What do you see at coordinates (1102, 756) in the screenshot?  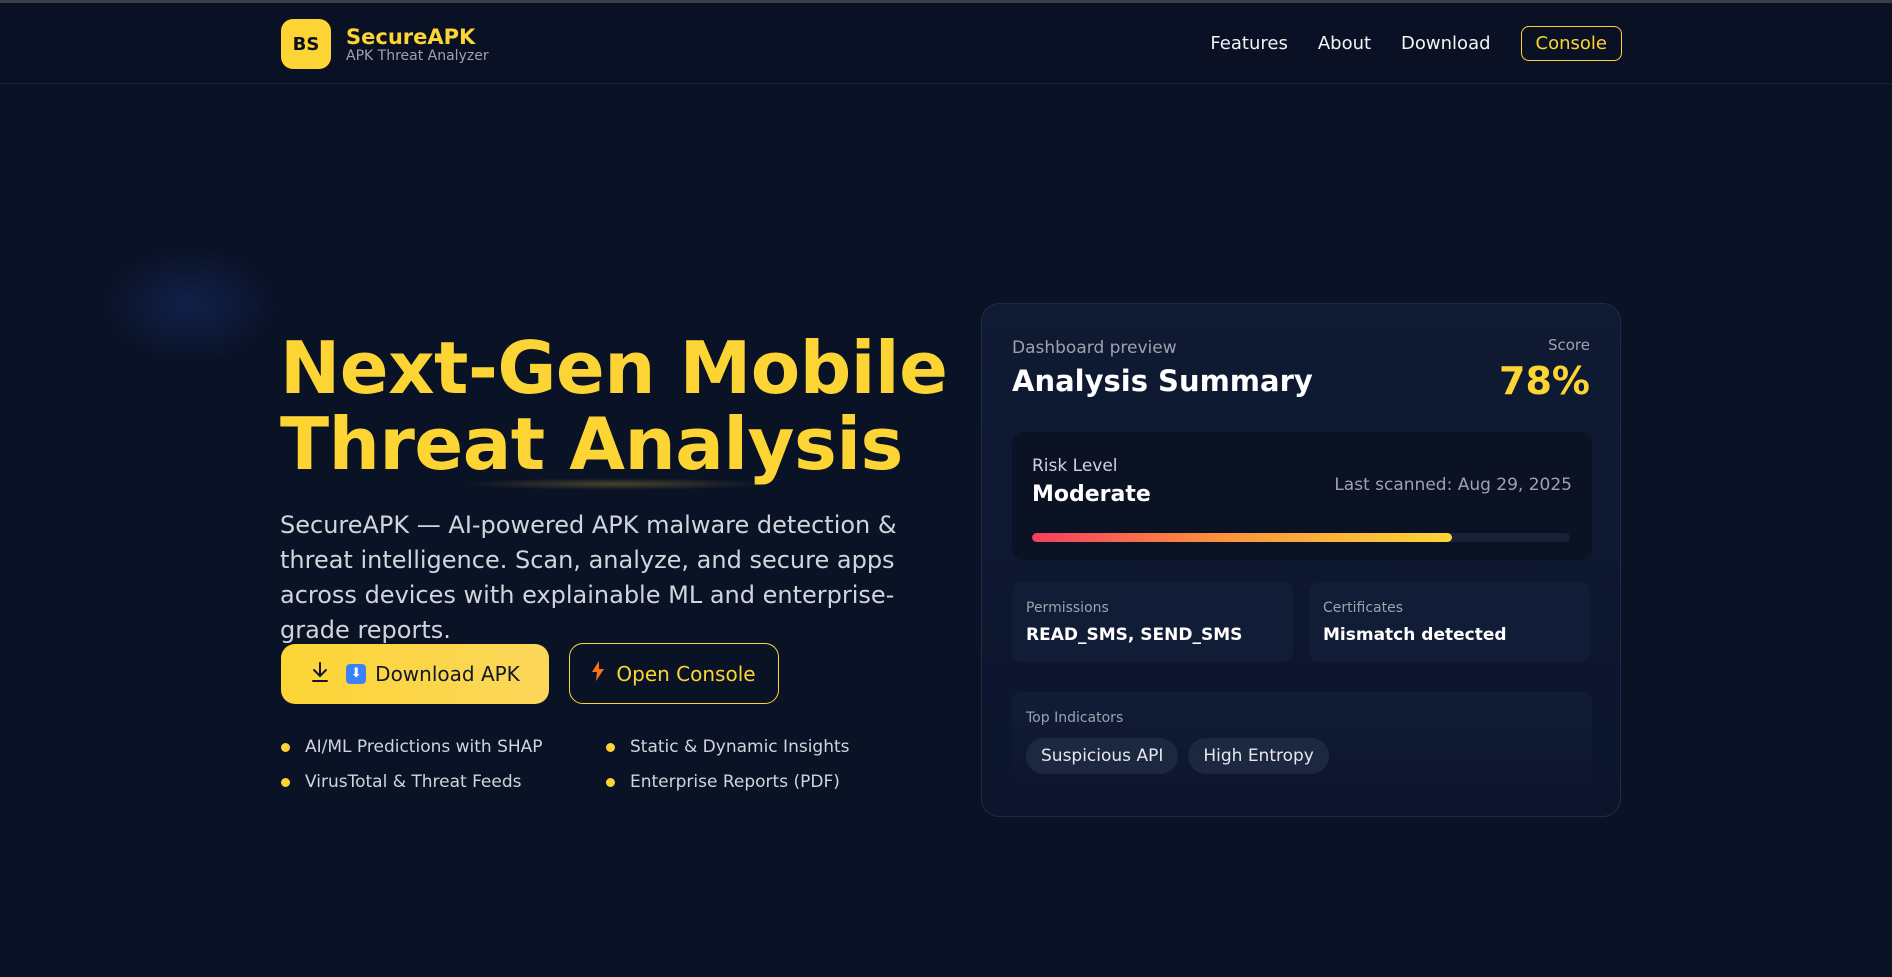 I see `indicator-chip: Suspicious API` at bounding box center [1102, 756].